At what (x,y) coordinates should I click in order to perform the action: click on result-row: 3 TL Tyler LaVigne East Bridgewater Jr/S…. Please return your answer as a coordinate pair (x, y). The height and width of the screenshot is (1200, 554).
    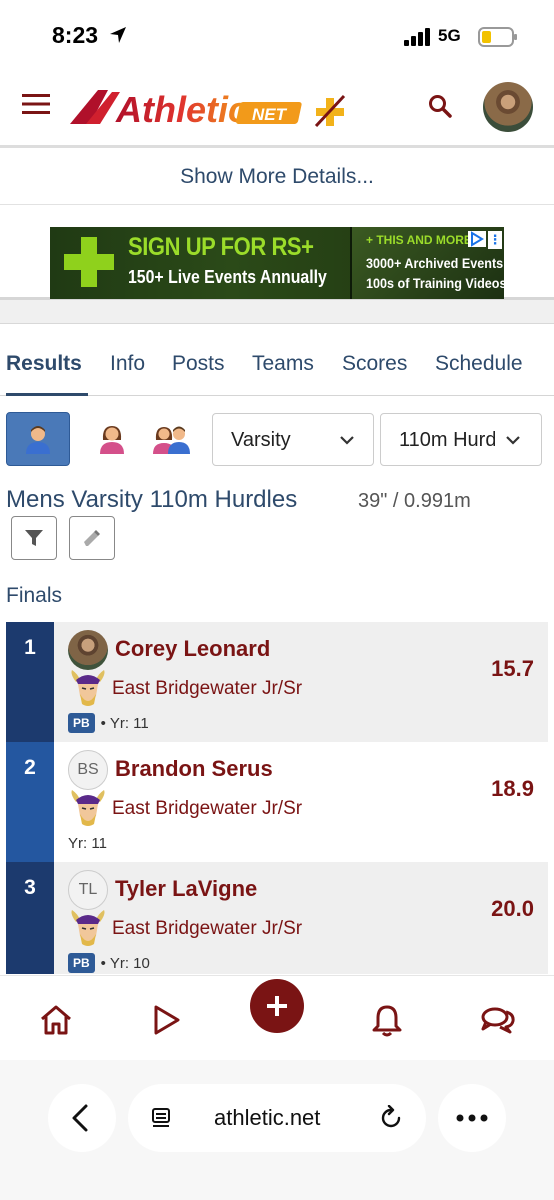
    Looking at the image, I should click on (277, 918).